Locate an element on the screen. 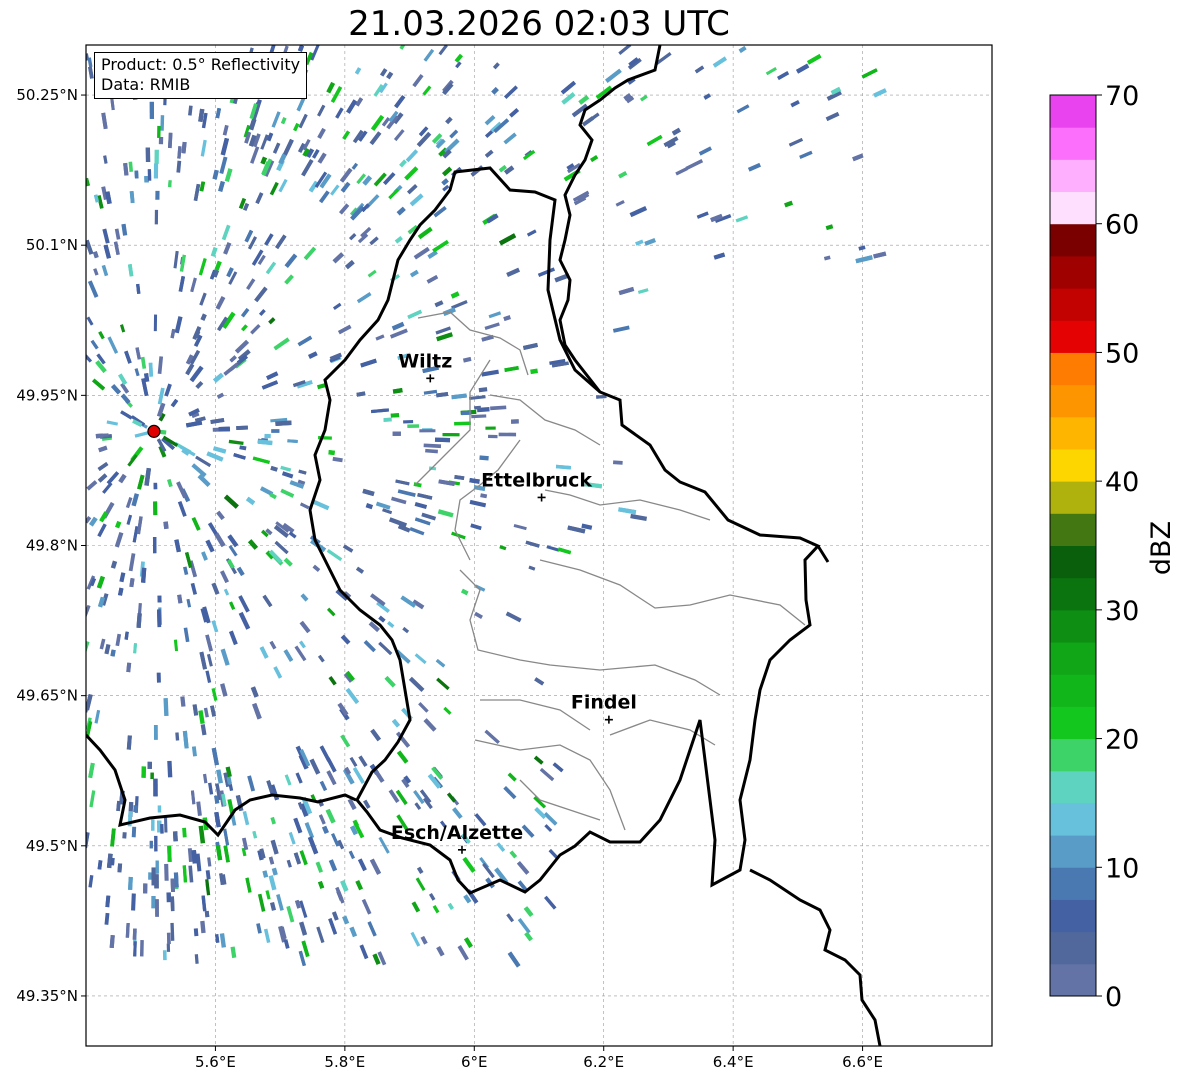 Image resolution: width=1184 pixels, height=1081 pixels. y-tick-label: 49.65°N is located at coordinates (47, 696).